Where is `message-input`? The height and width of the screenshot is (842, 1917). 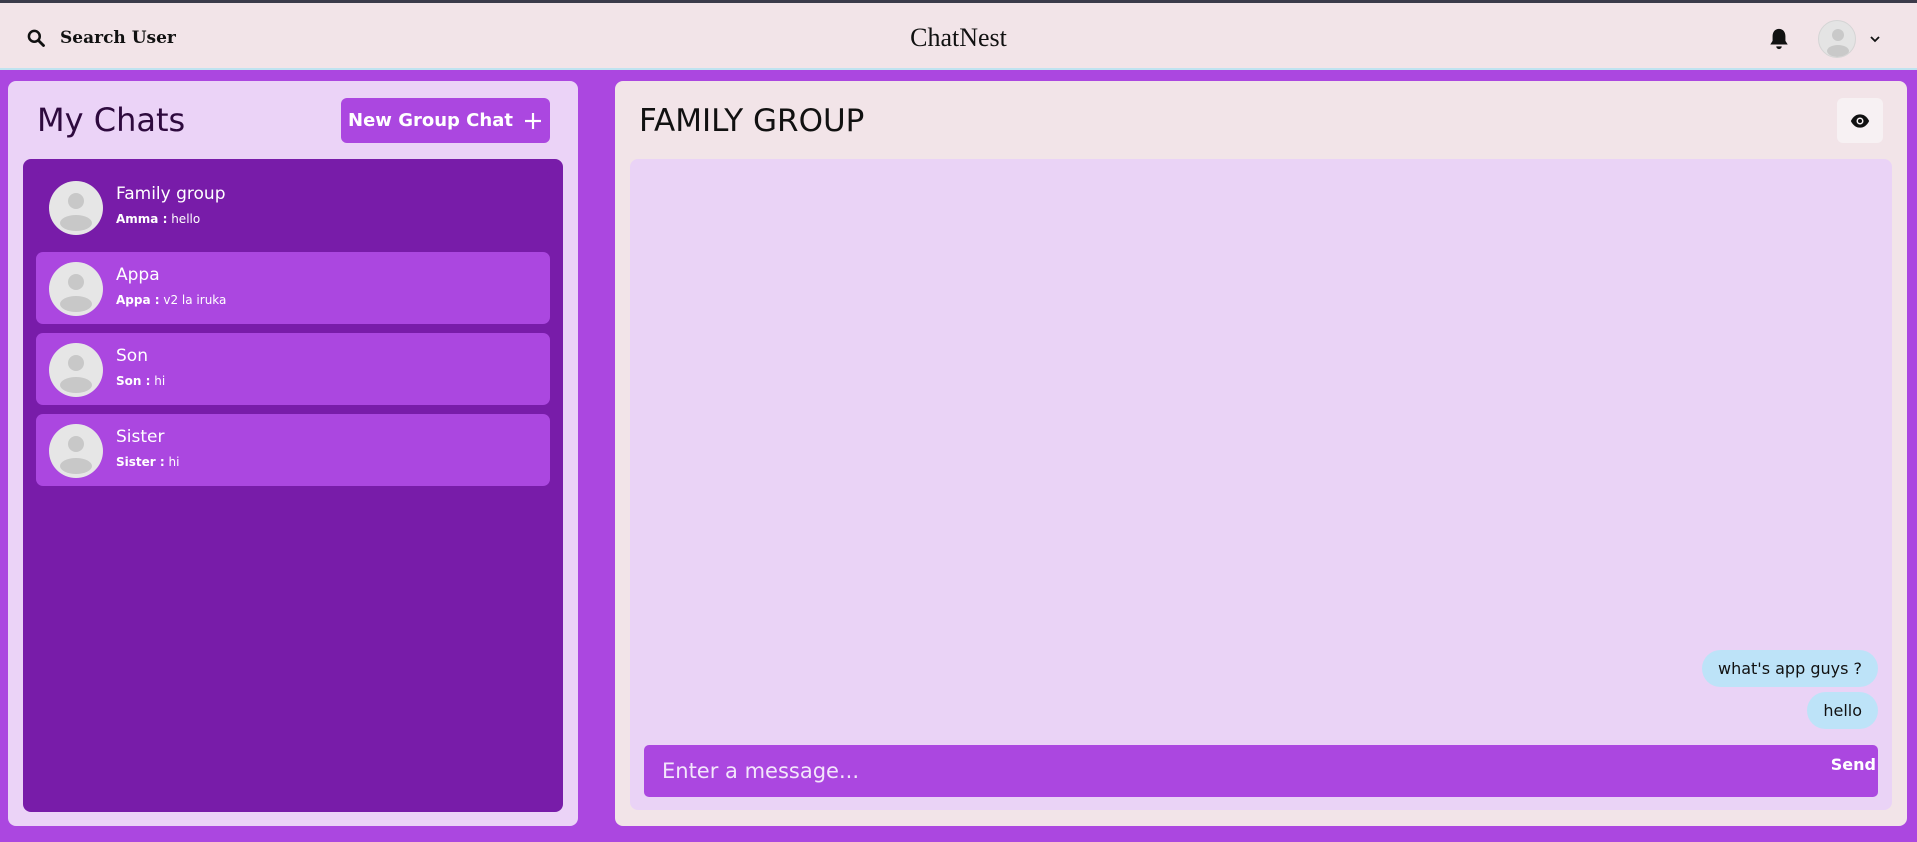 message-input is located at coordinates (1219, 771).